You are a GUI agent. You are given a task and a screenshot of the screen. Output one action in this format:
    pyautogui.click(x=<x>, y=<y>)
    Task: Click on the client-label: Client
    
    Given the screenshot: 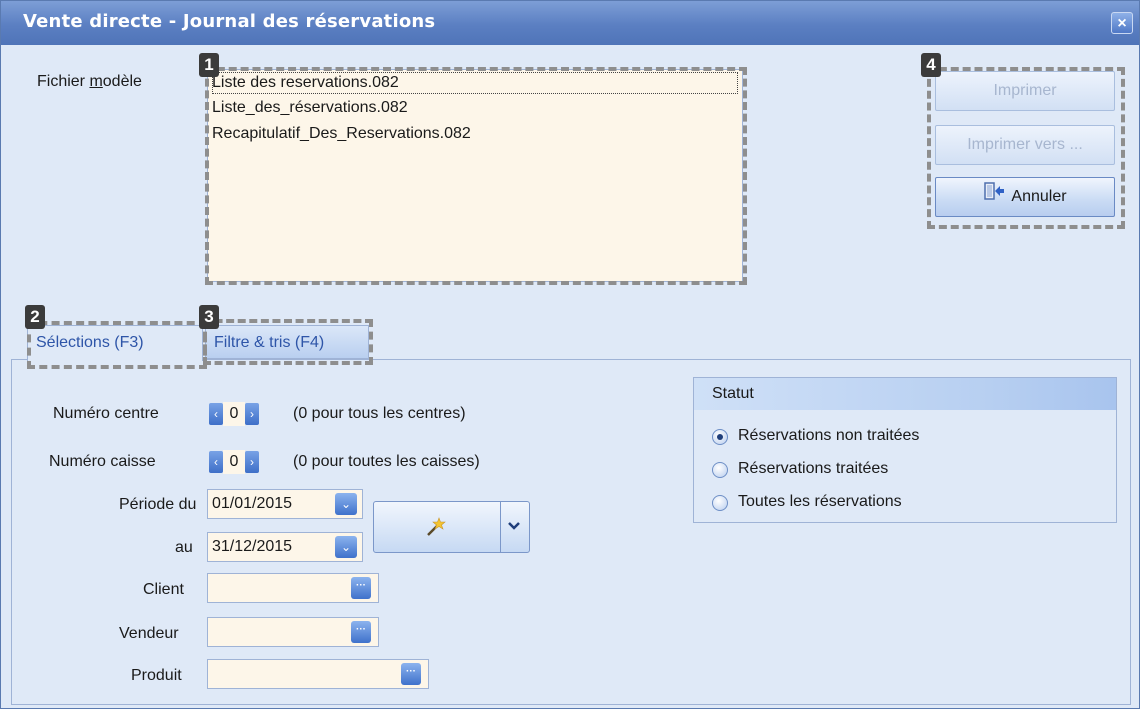 What is the action you would take?
    pyautogui.click(x=163, y=589)
    